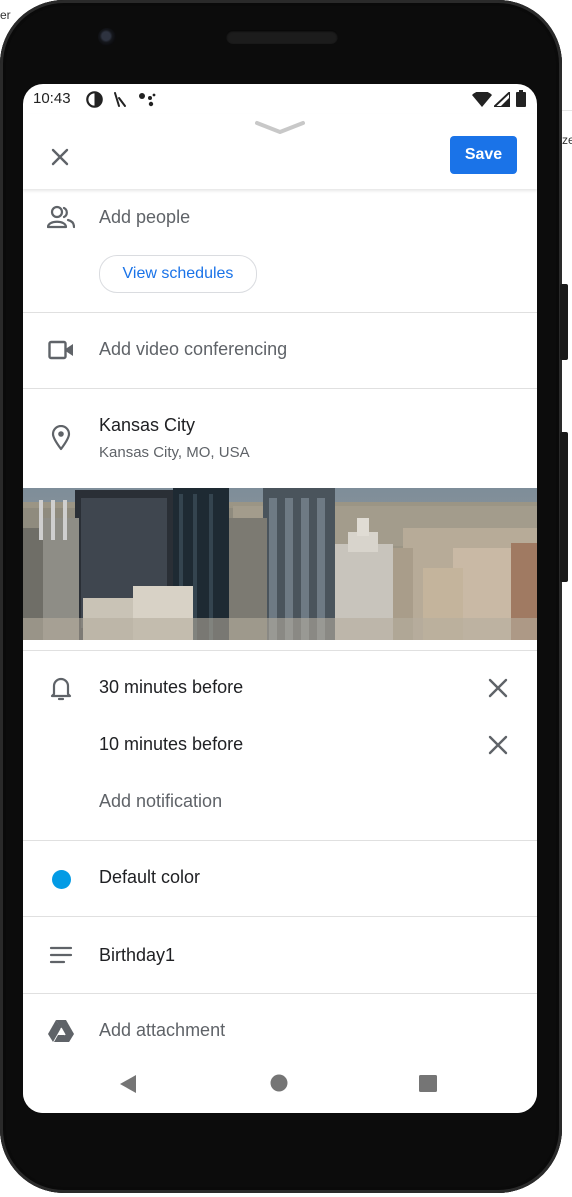 The height and width of the screenshot is (1197, 572). I want to click on recents-icon, so click(428, 1086).